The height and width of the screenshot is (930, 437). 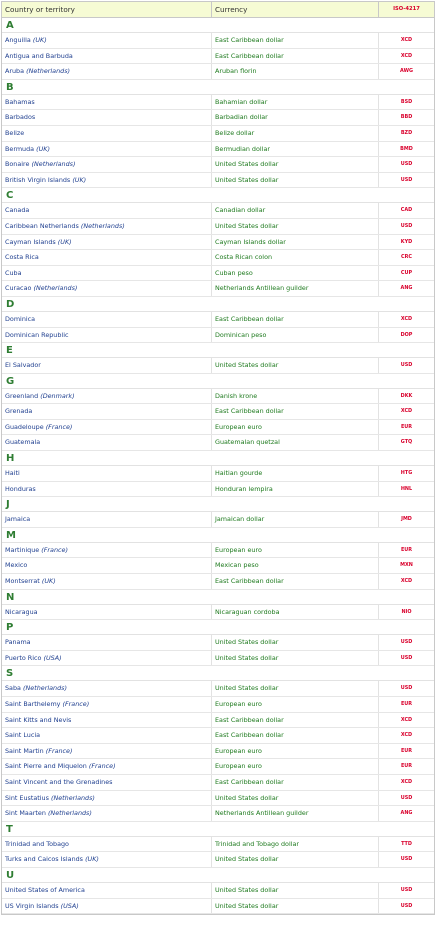 I want to click on country-name: Martinique, so click(x=22, y=550).